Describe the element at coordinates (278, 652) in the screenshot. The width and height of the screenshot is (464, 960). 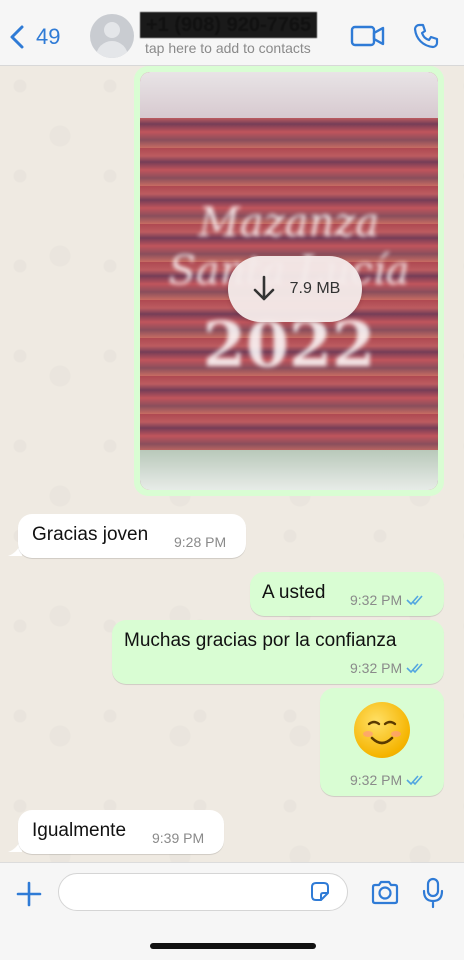
I see `outgoing-message: Muchas gracias por la confianza 9:32 PM` at that location.